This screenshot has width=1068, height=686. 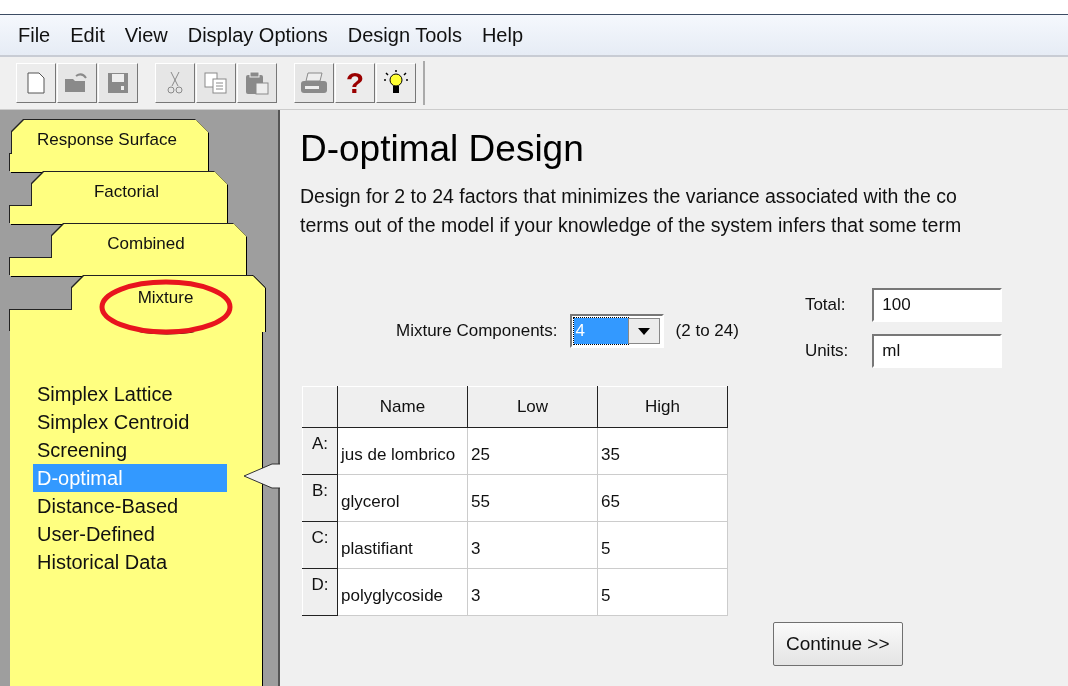 I want to click on column-header: Name, so click(x=402, y=407).